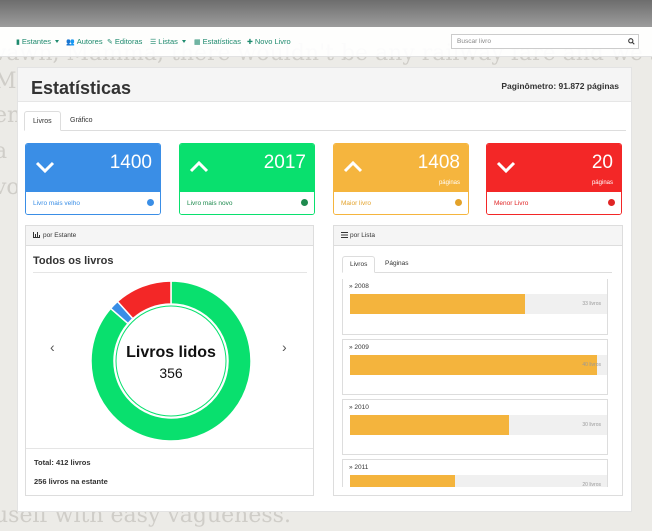  Describe the element at coordinates (272, 41) in the screenshot. I see `nav-item-label: Novo Livro` at that location.